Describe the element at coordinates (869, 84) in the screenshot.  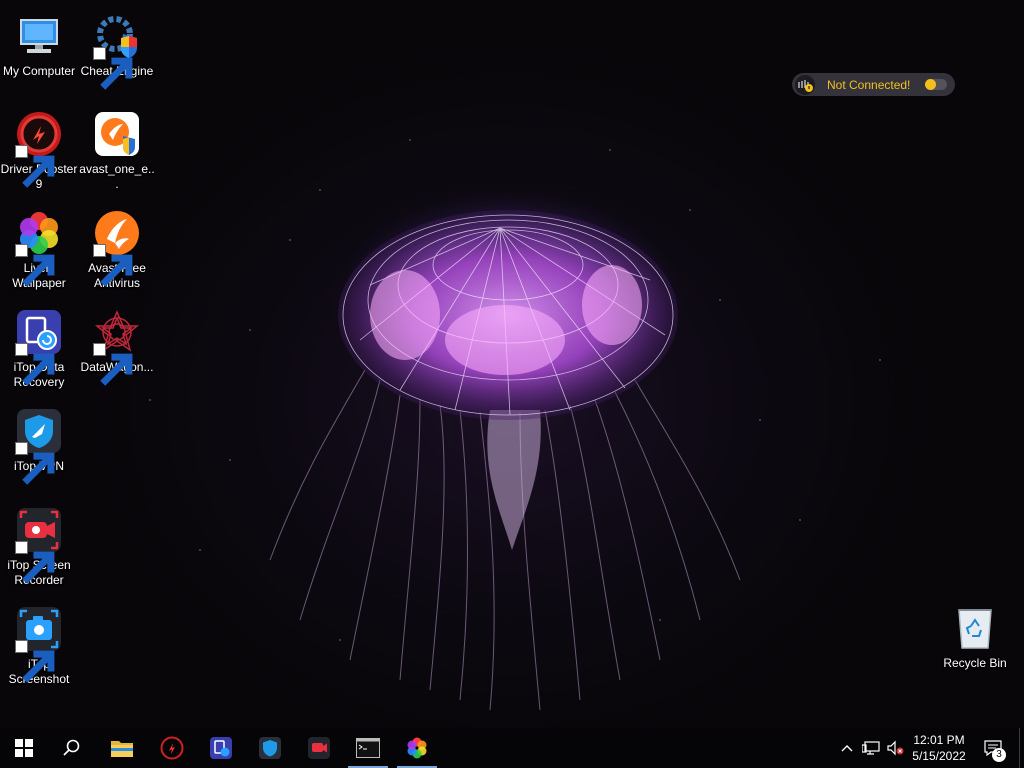
I see `vpn-status-text: Not Connected!` at that location.